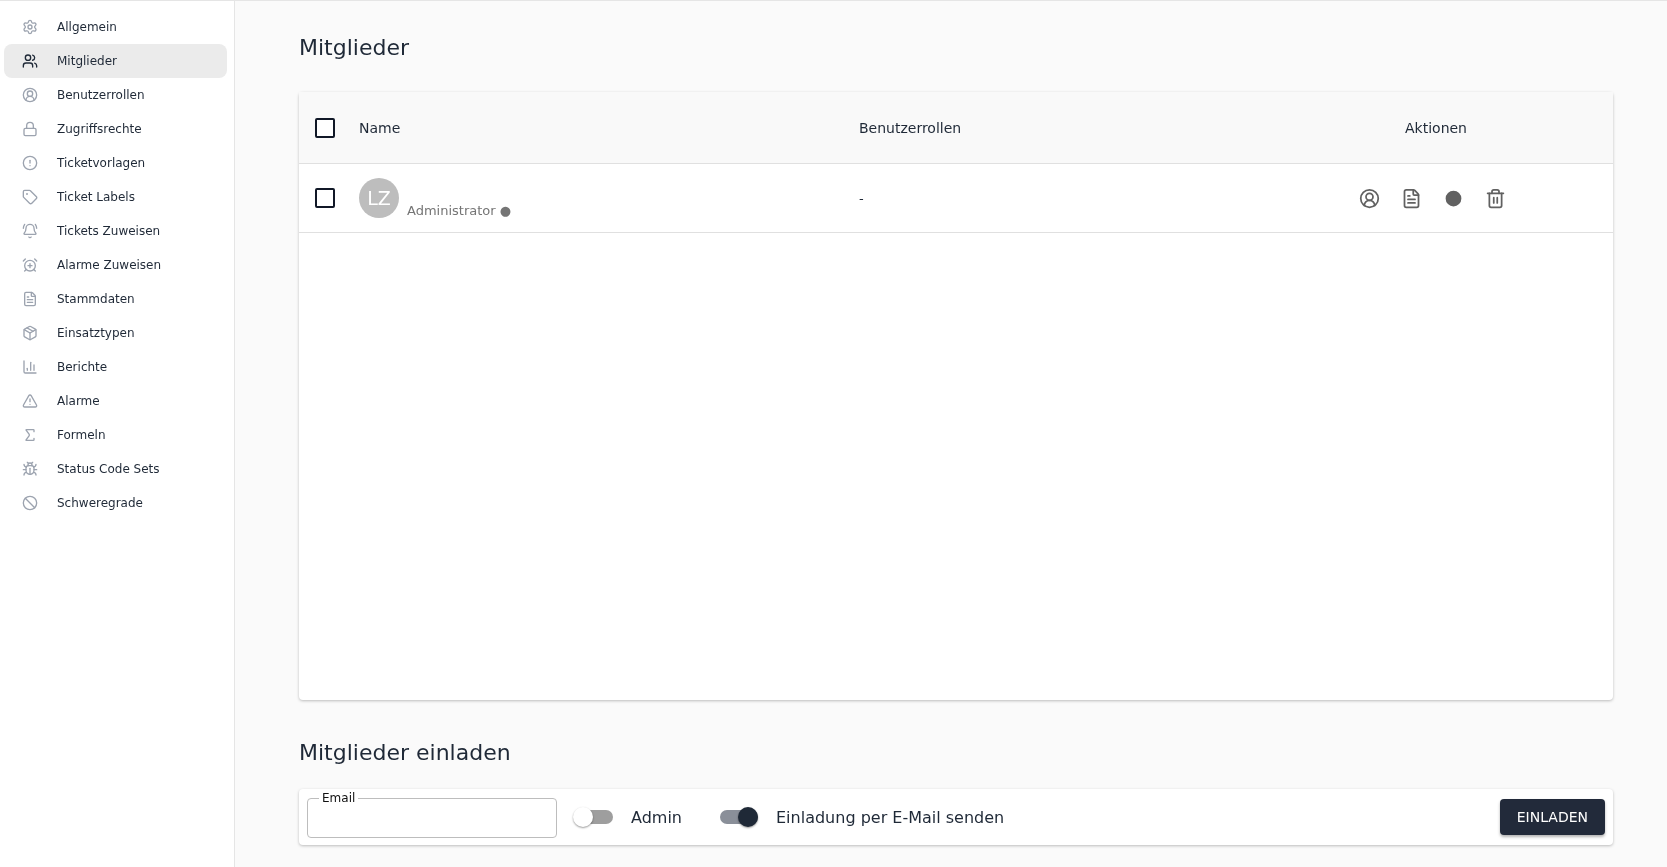 The image size is (1667, 867). What do you see at coordinates (30, 435) in the screenshot?
I see `sigma-icon` at bounding box center [30, 435].